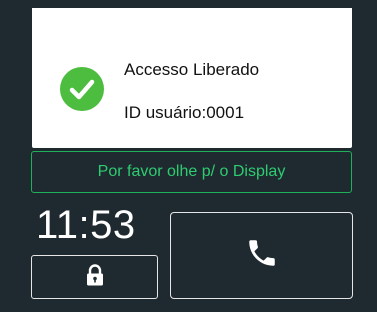 This screenshot has width=377, height=325. What do you see at coordinates (82, 89) in the screenshot?
I see `check-circle-icon` at bounding box center [82, 89].